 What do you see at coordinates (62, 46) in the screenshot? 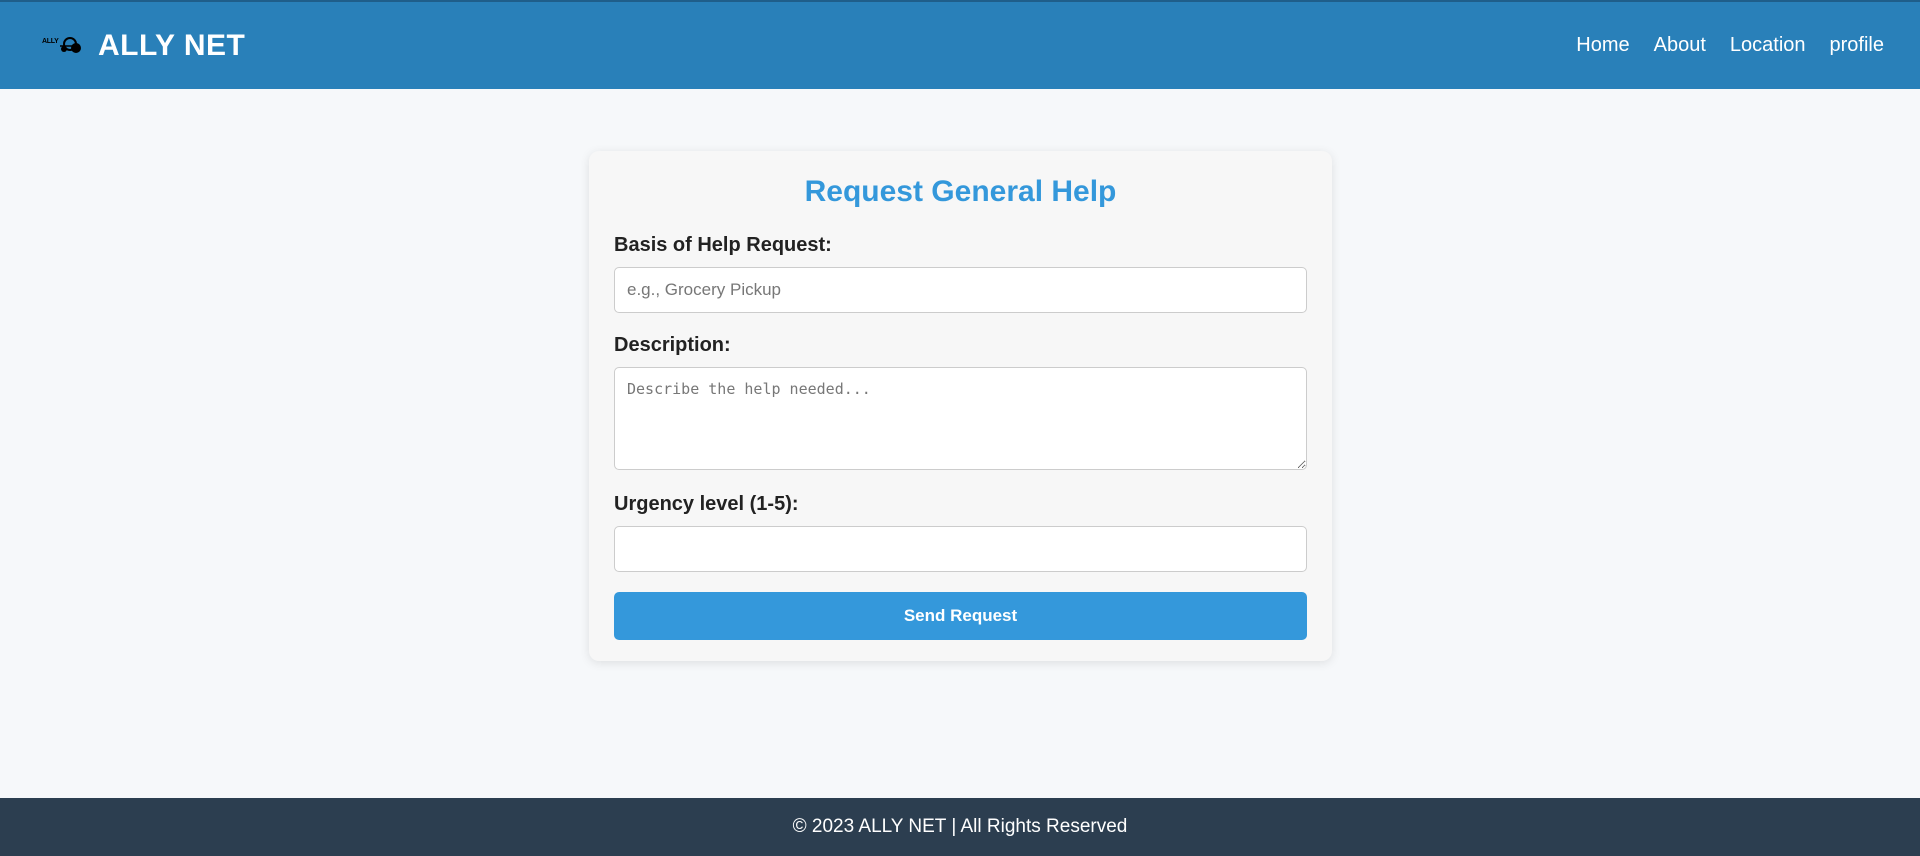
I see `ally-net-logo-icon: ALLY` at bounding box center [62, 46].